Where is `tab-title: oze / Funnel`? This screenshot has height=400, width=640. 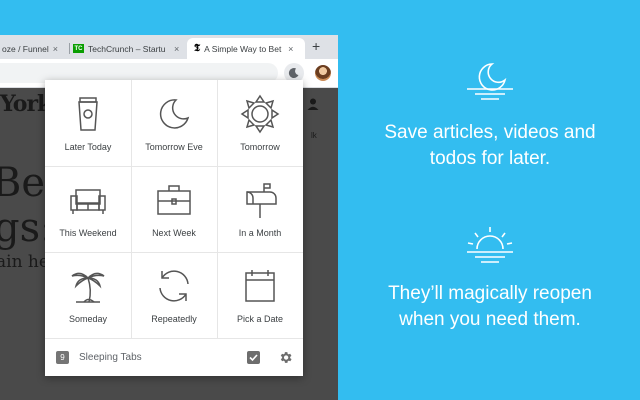 tab-title: oze / Funnel is located at coordinates (25, 48).